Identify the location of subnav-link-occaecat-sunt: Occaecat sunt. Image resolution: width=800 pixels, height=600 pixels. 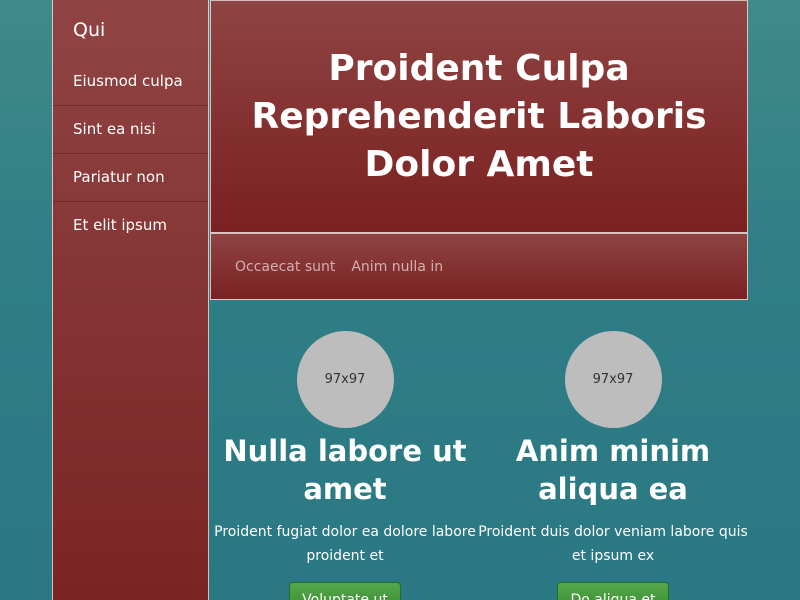
(285, 267).